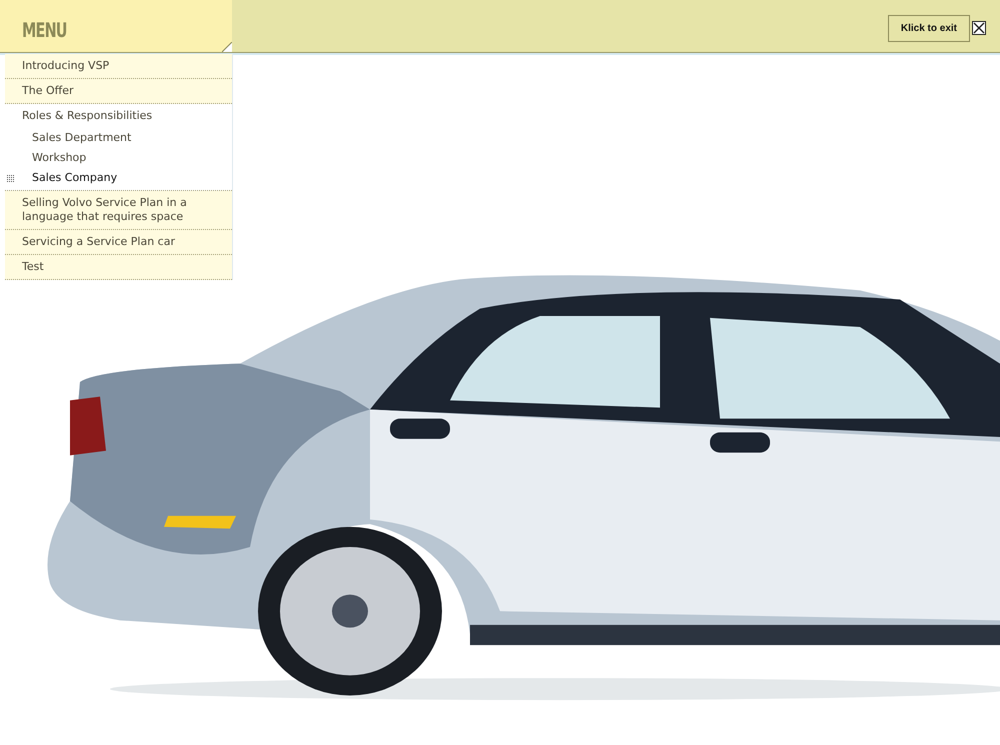  I want to click on menu-item: Servicing a Service Plan car, so click(118, 242).